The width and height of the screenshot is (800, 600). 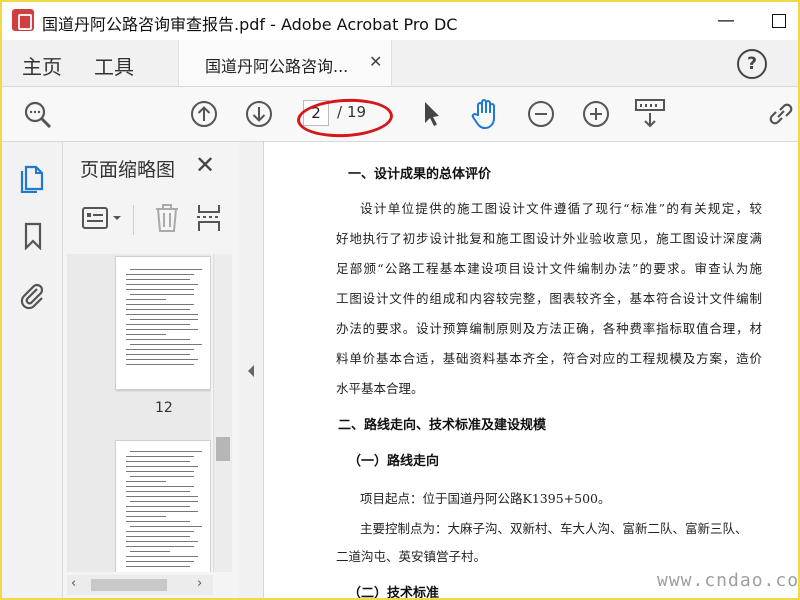 I want to click on document-tab: 国道丹阿公路咨询... ✕, so click(x=285, y=63).